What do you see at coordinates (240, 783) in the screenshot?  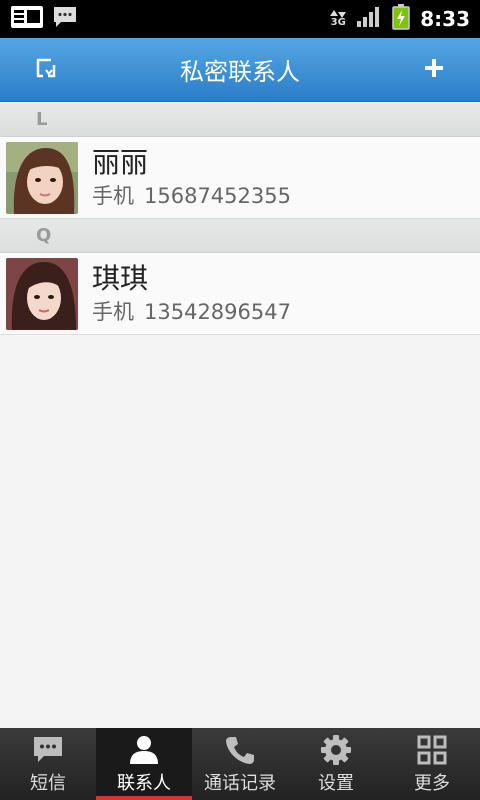 I see `tab-label: 通话记录` at bounding box center [240, 783].